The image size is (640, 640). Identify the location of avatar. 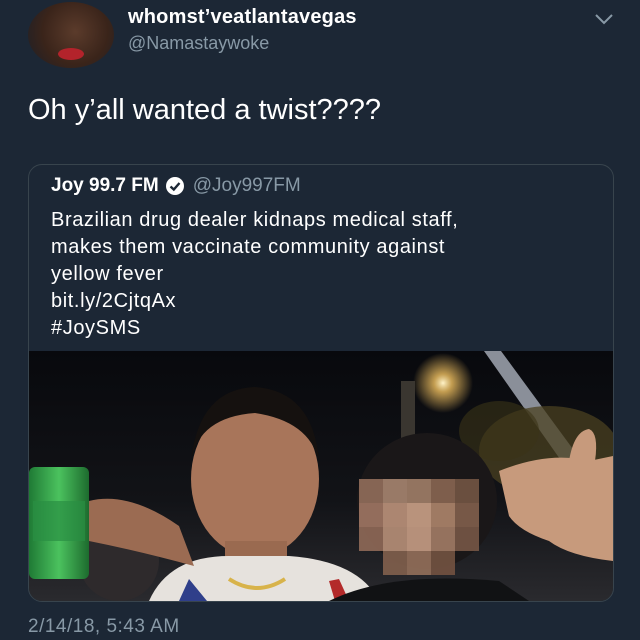
(71, 35).